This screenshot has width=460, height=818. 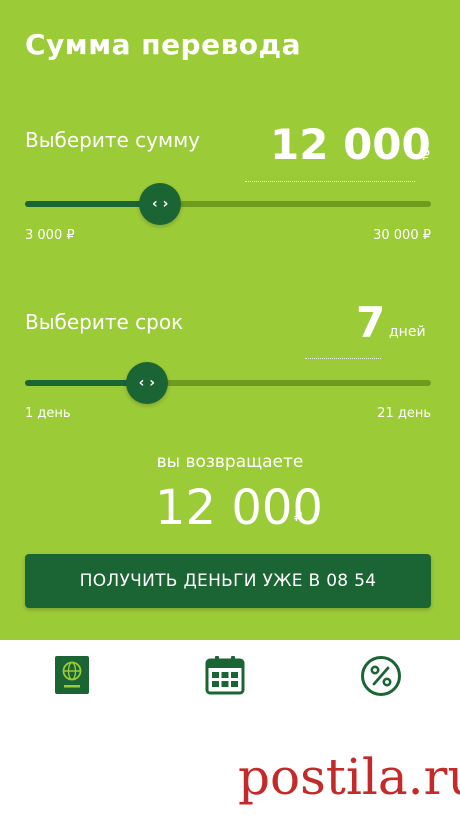 I want to click on term-slider-thumb: ‹ ›, so click(x=146, y=383).